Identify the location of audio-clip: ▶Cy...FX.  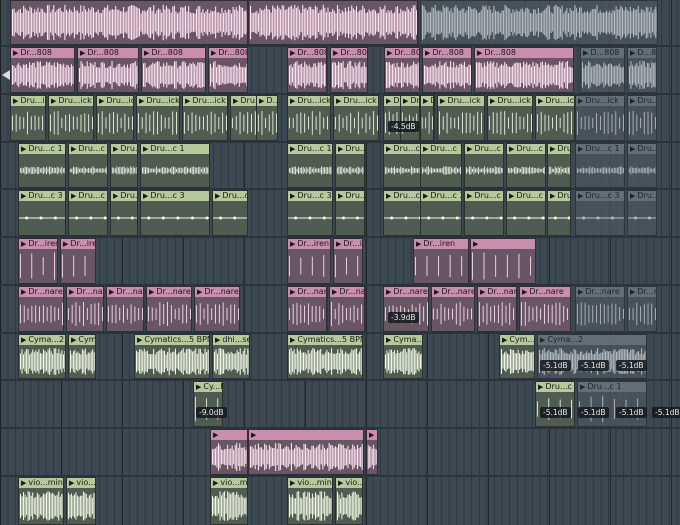
(208, 404).